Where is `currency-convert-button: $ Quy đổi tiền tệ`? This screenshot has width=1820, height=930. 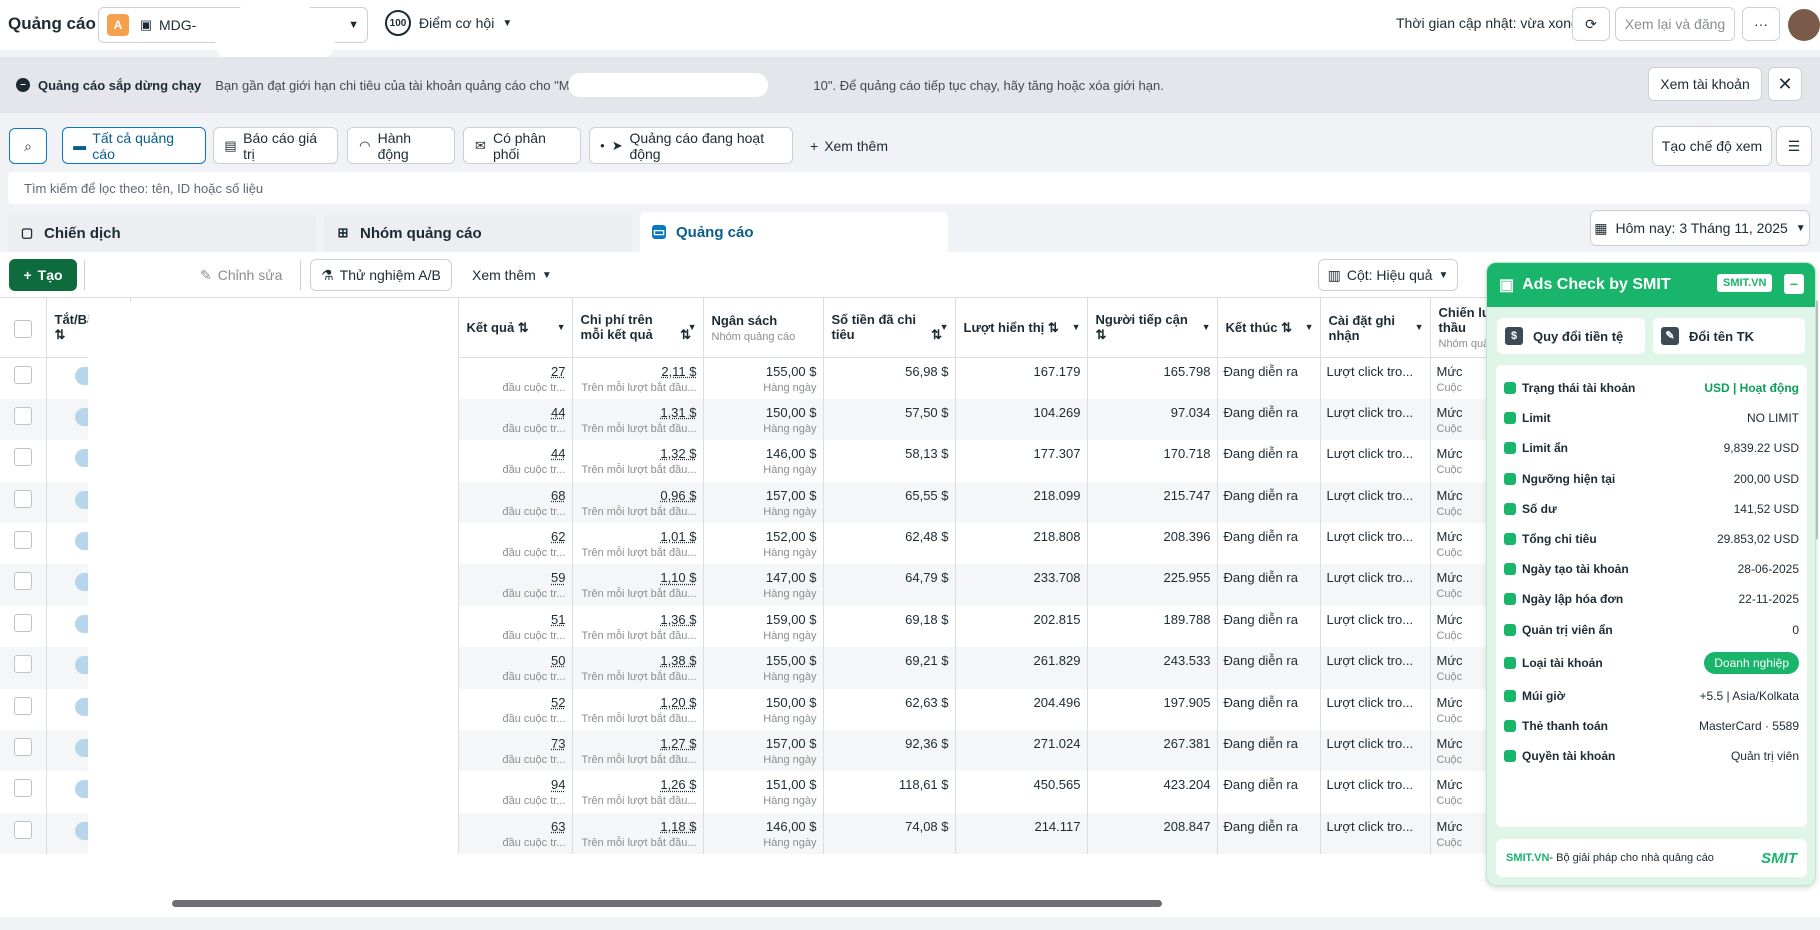 currency-convert-button: $ Quy đổi tiền tệ is located at coordinates (1571, 336).